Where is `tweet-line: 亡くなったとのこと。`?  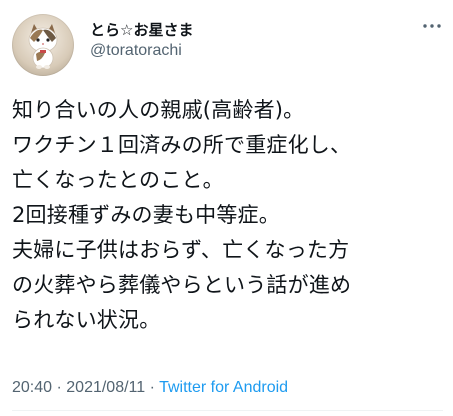
tweet-line: 亡くなったとのこと。 is located at coordinates (118, 180).